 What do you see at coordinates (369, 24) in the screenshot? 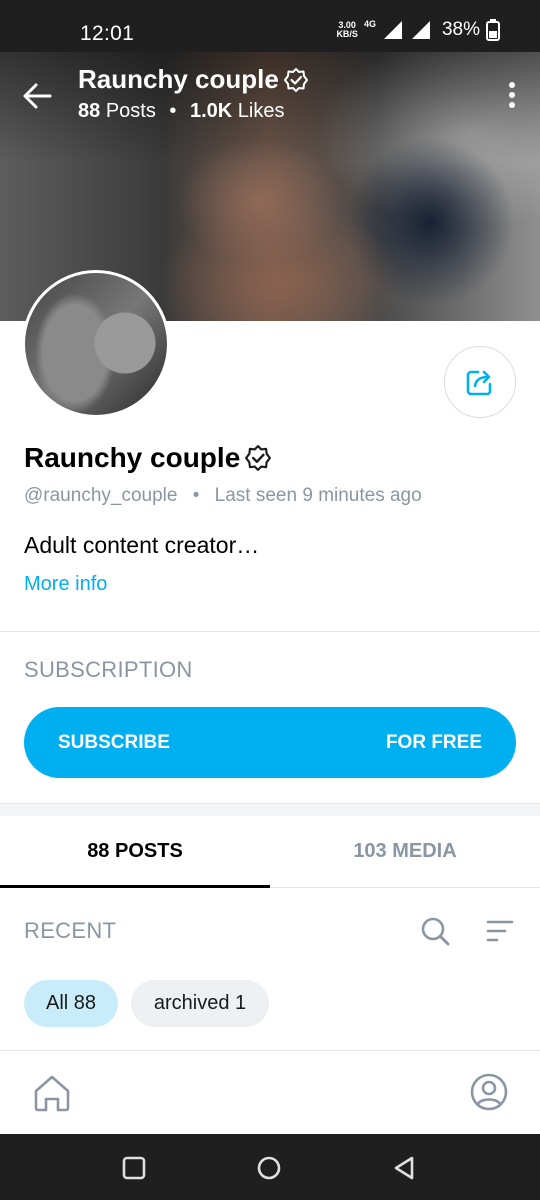
I see `network-type: 4G` at bounding box center [369, 24].